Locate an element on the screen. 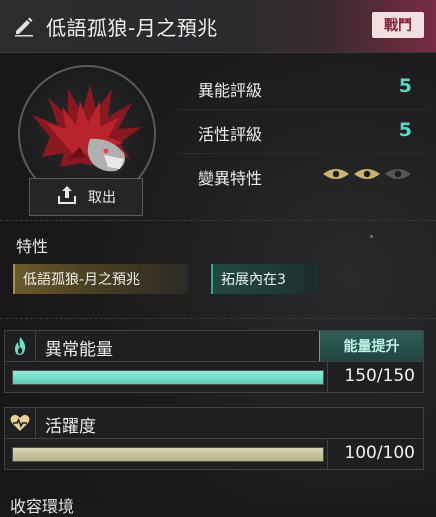  vitality-amount: 100/100 is located at coordinates (379, 453).